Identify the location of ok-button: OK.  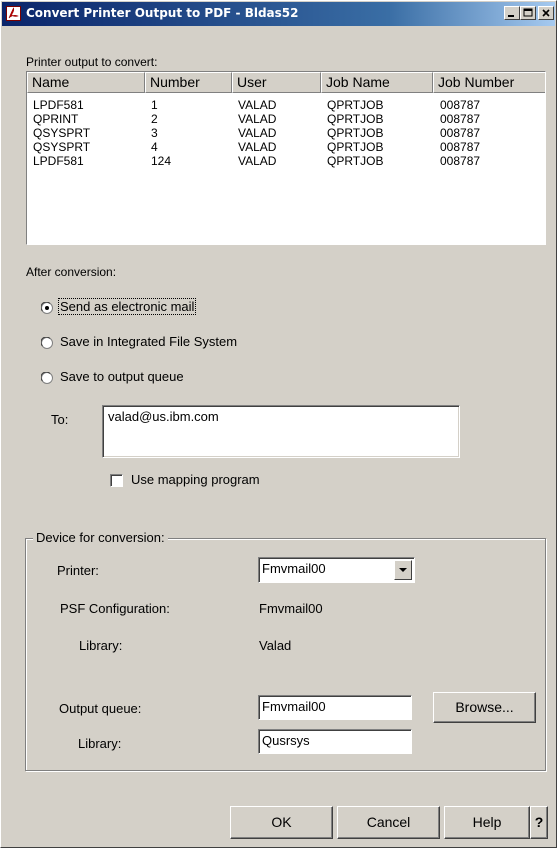
(281, 822).